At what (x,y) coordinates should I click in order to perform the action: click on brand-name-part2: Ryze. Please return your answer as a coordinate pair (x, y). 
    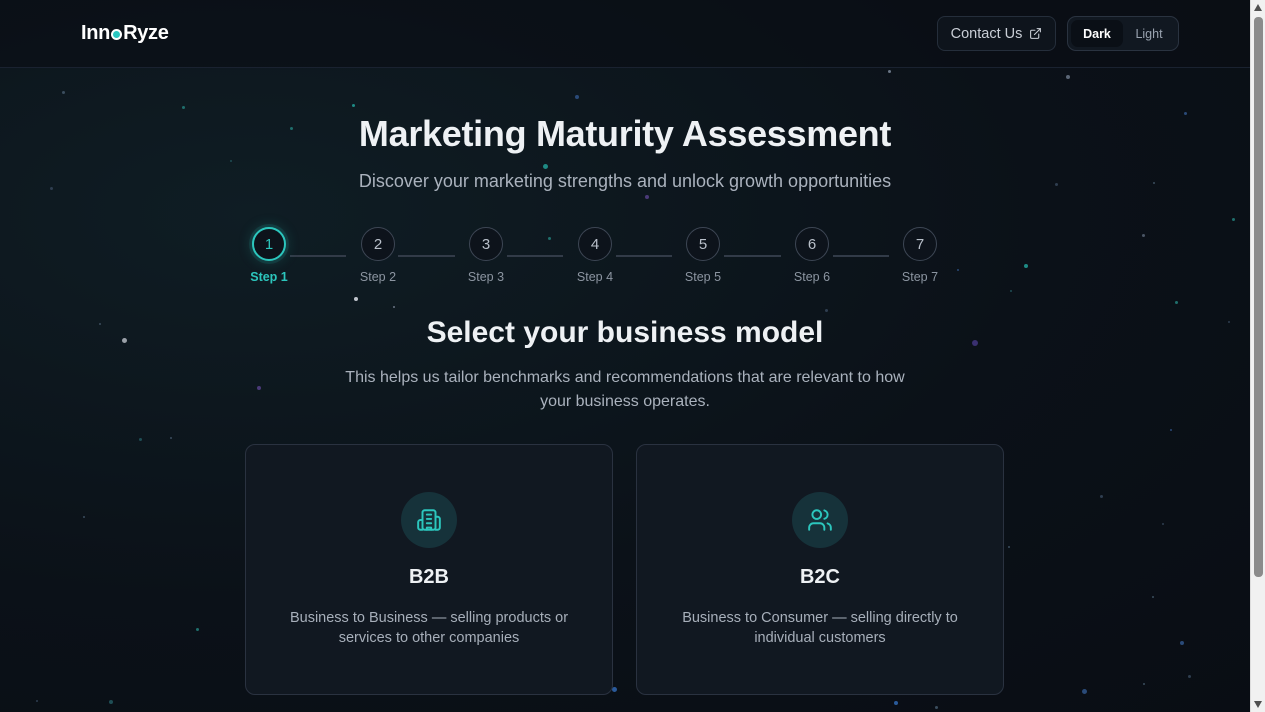
    Looking at the image, I should click on (146, 33).